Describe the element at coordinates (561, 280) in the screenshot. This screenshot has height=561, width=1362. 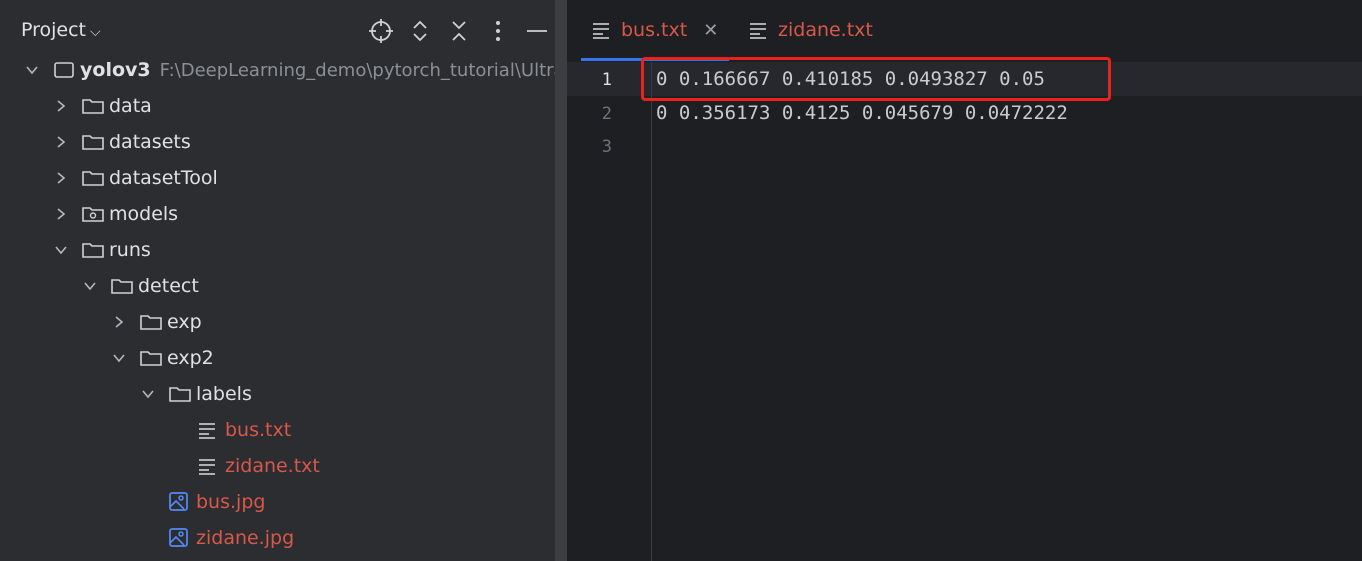
I see `project-panel-scrollbar` at that location.